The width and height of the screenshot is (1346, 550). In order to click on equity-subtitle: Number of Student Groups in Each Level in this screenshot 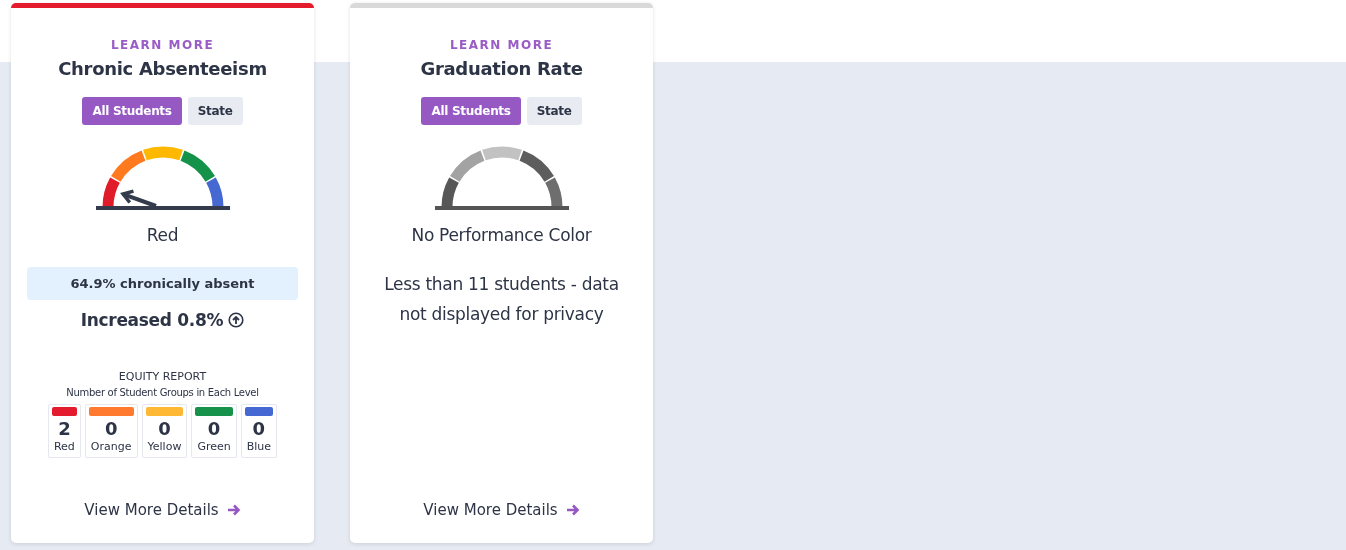, I will do `click(162, 392)`.